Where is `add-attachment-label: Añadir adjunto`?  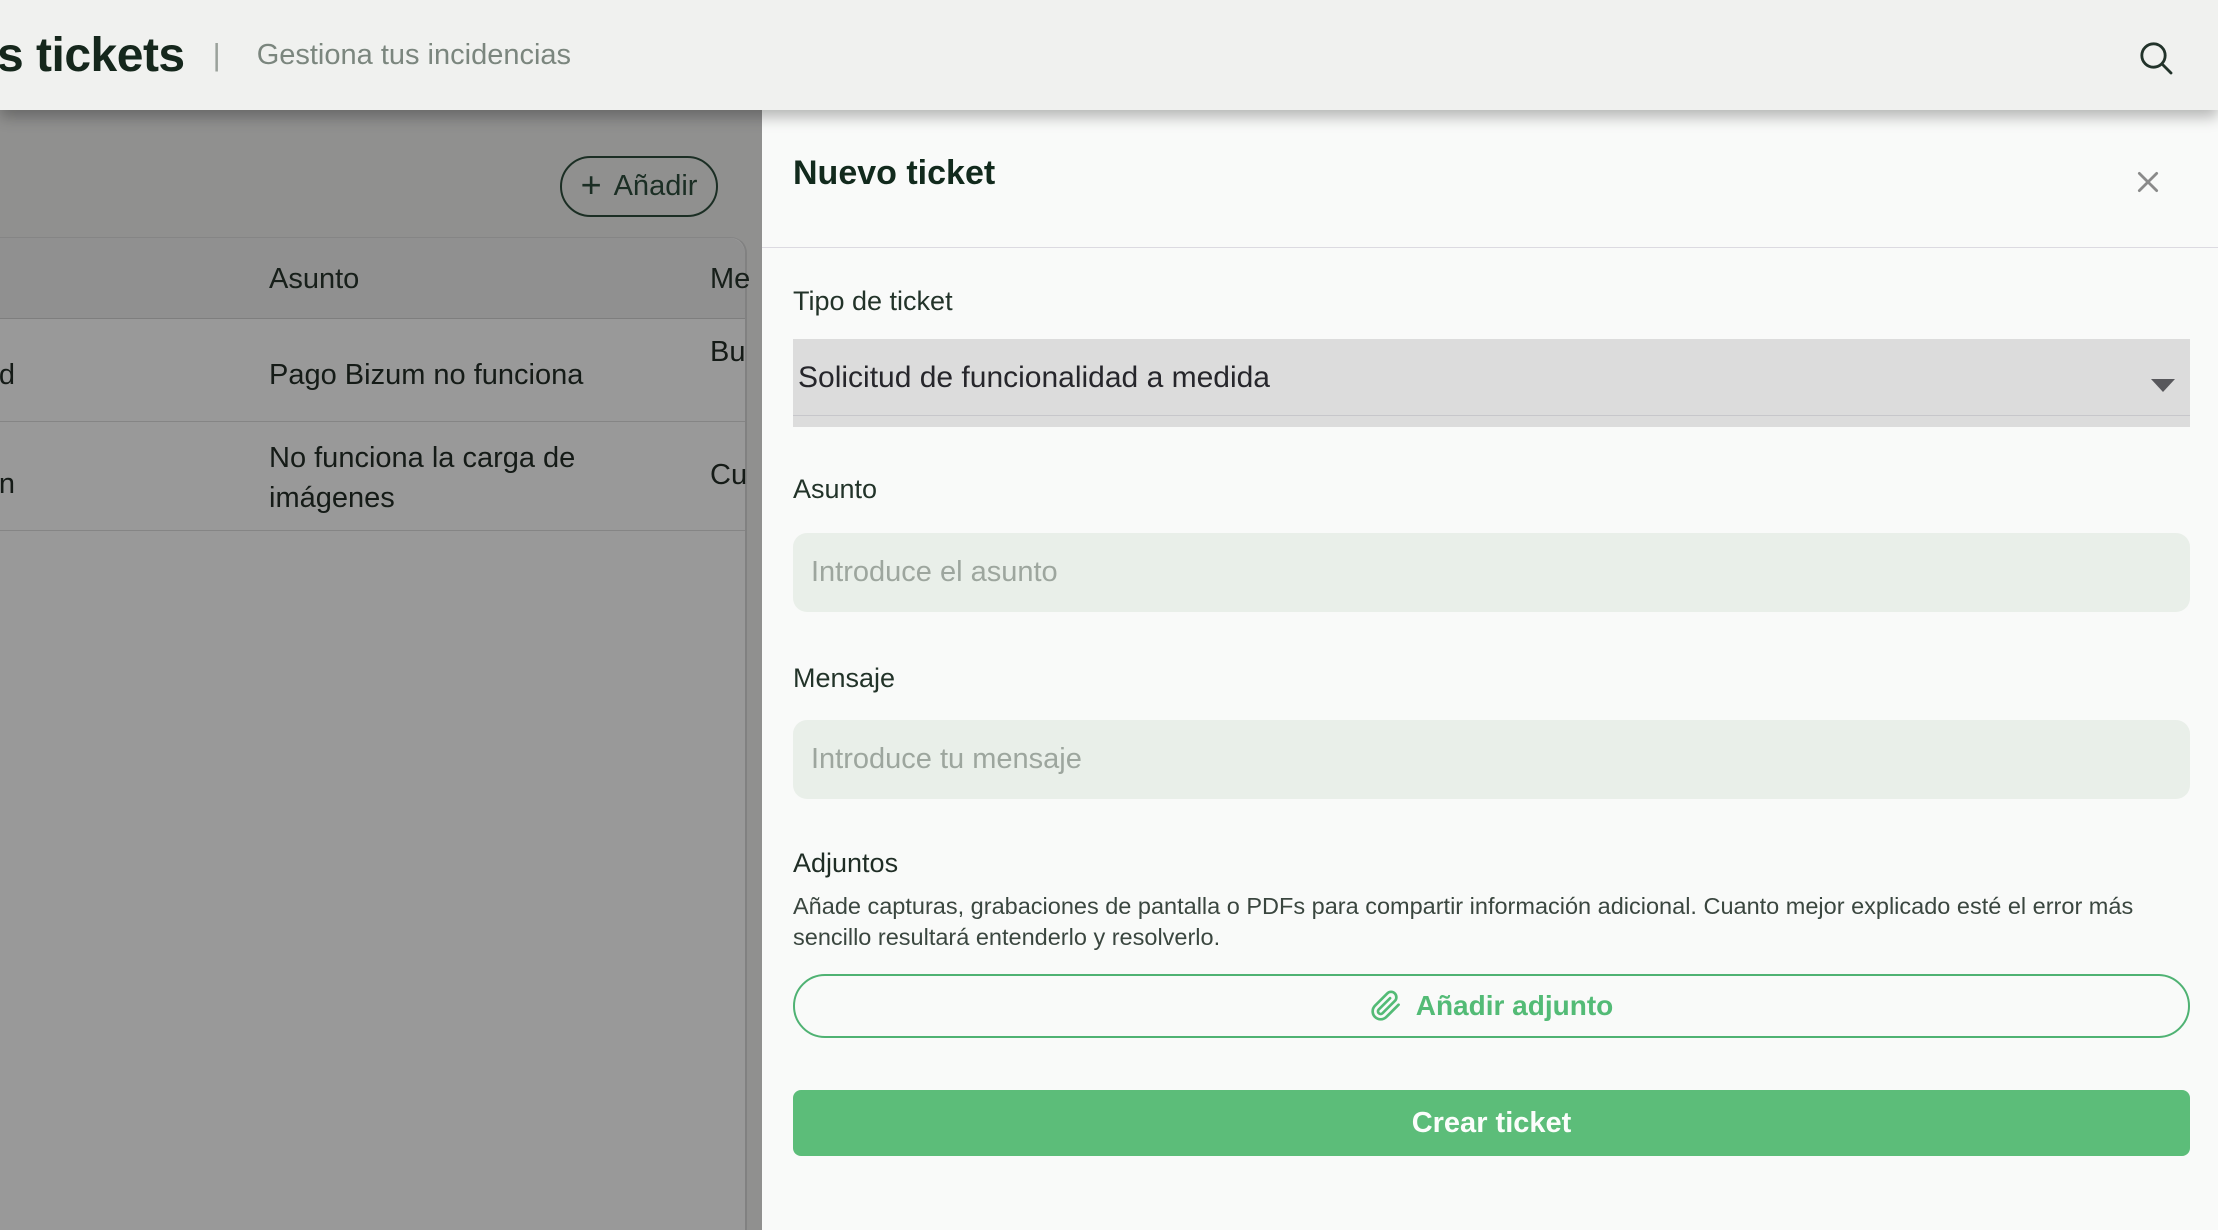 add-attachment-label: Añadir adjunto is located at coordinates (1514, 1005).